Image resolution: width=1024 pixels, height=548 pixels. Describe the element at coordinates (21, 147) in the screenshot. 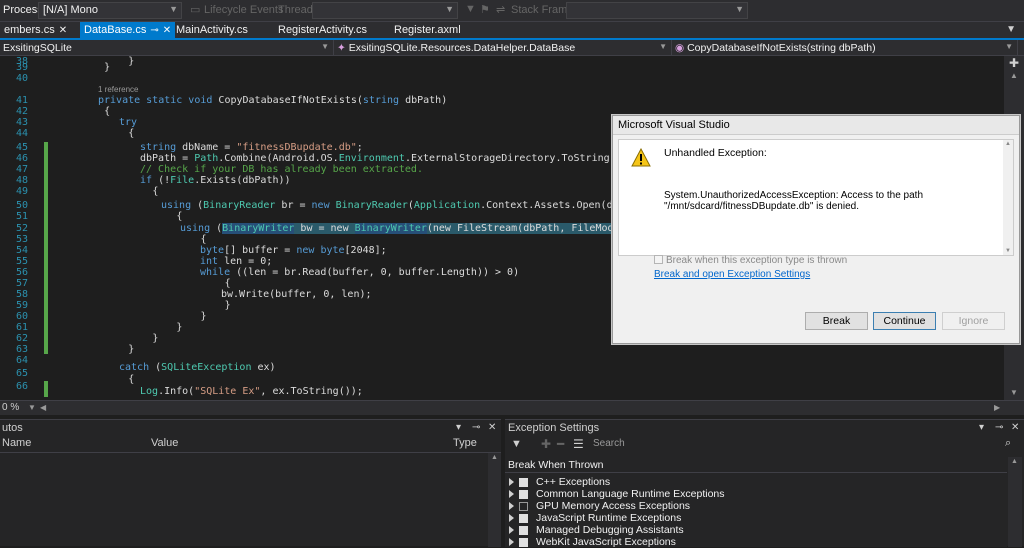

I see `line-number: 45` at that location.